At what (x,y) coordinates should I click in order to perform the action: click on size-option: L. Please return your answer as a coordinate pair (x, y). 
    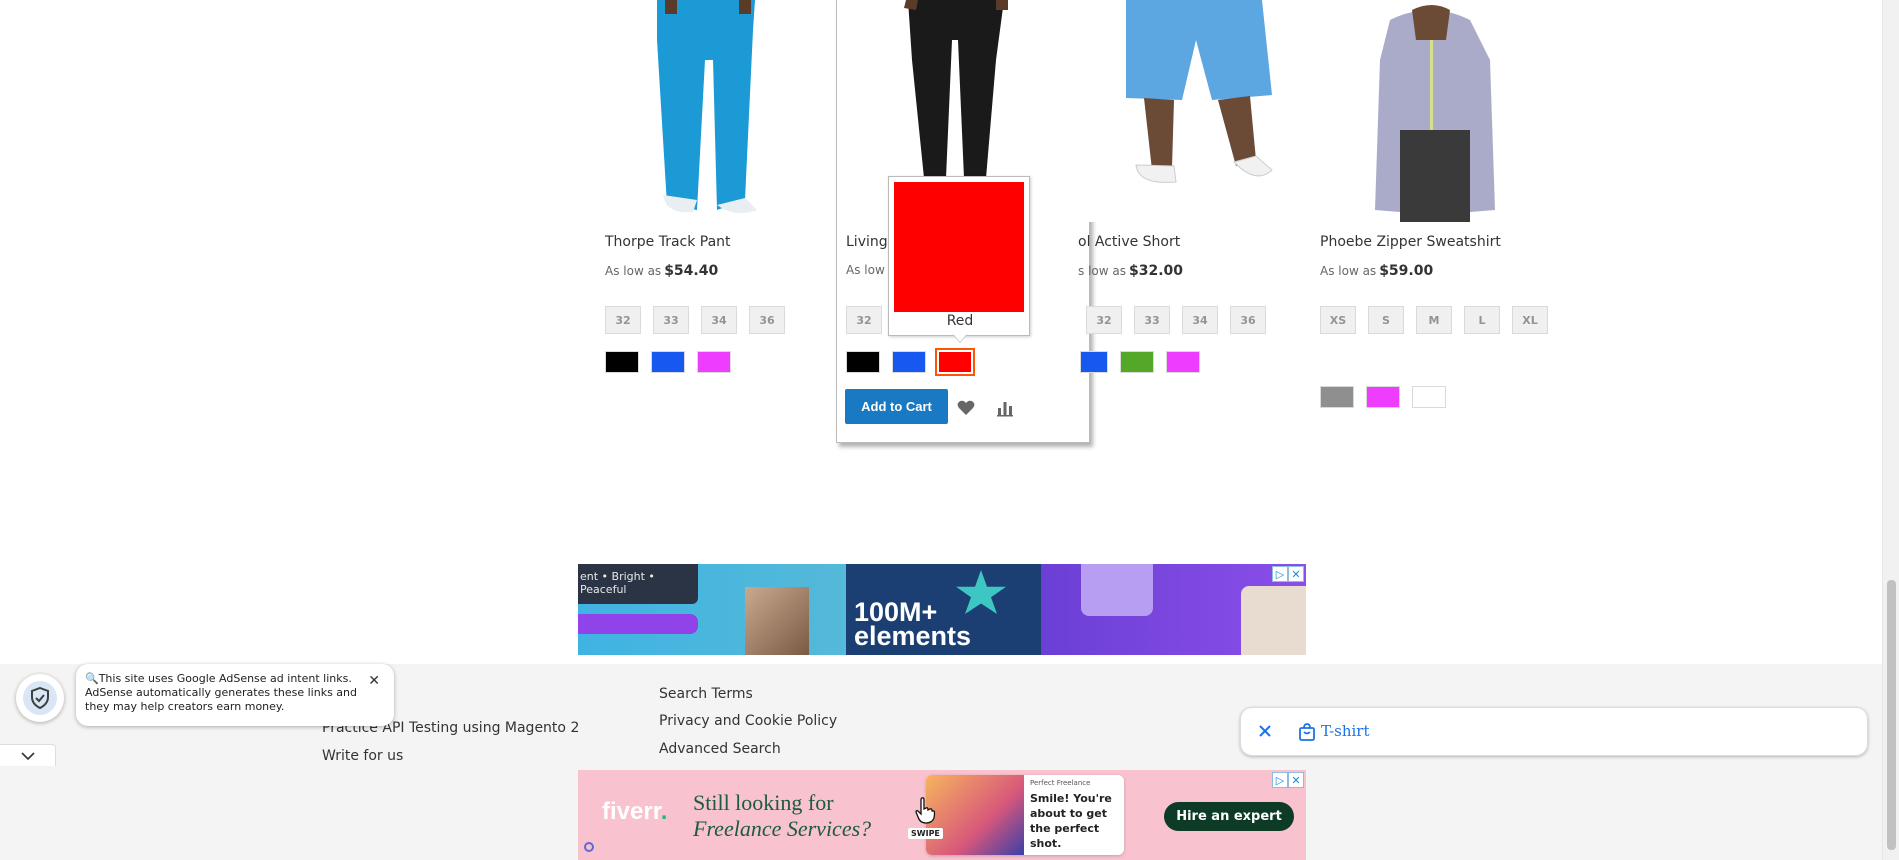
    Looking at the image, I should click on (1482, 320).